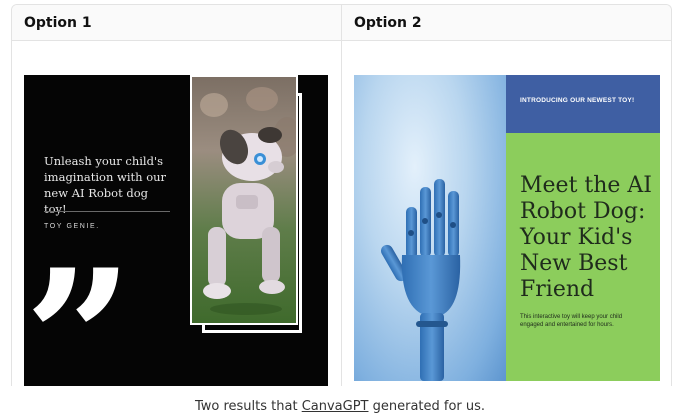  What do you see at coordinates (427, 406) in the screenshot?
I see `caption-suffix: generated for us.` at bounding box center [427, 406].